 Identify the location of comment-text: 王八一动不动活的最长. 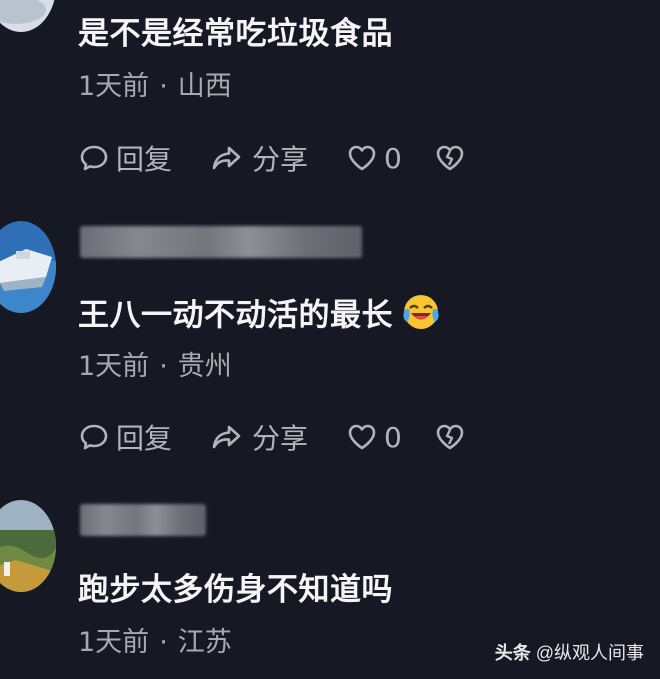
(259, 317).